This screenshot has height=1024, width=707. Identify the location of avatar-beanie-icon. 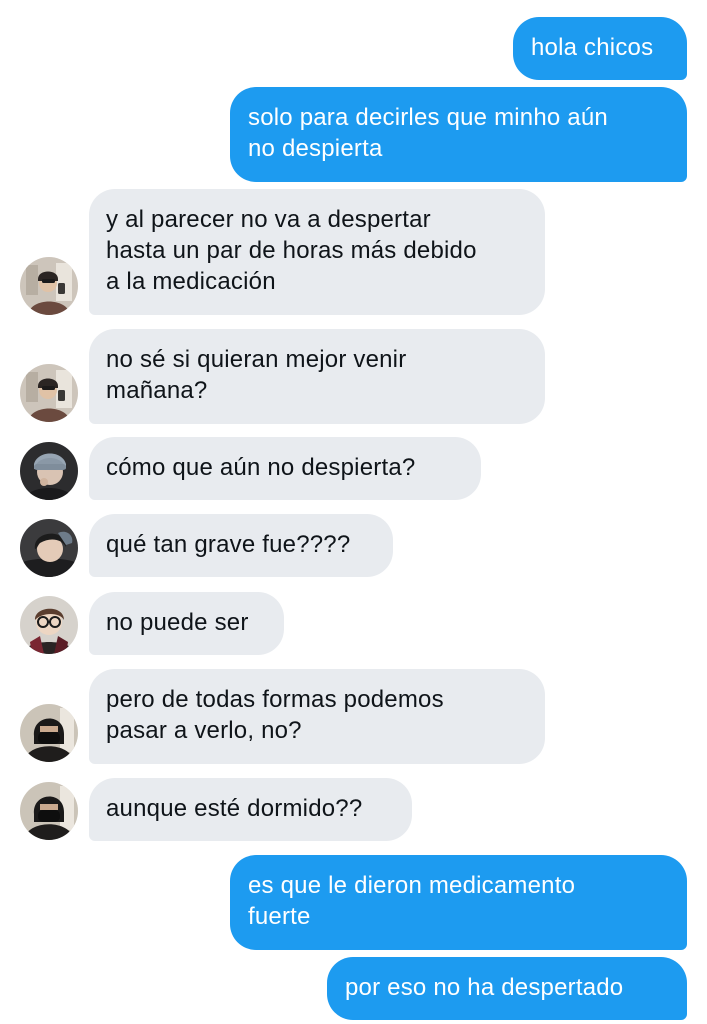
(49, 471).